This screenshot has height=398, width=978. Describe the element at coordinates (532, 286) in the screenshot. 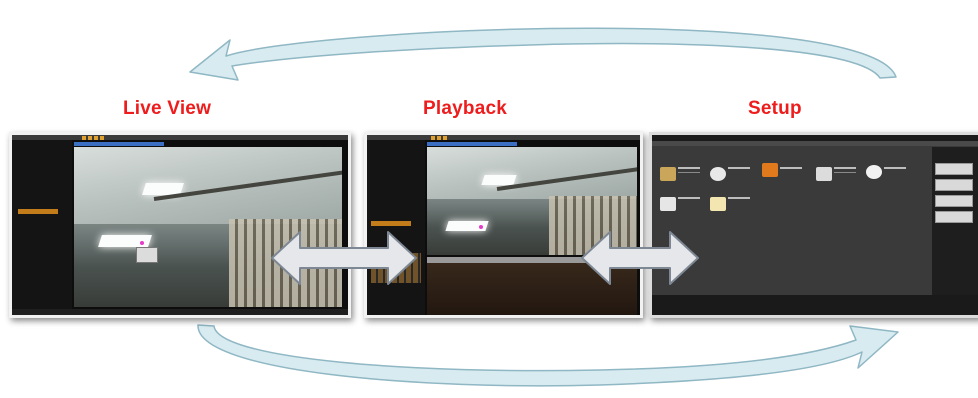

I see `timeline-panel` at that location.